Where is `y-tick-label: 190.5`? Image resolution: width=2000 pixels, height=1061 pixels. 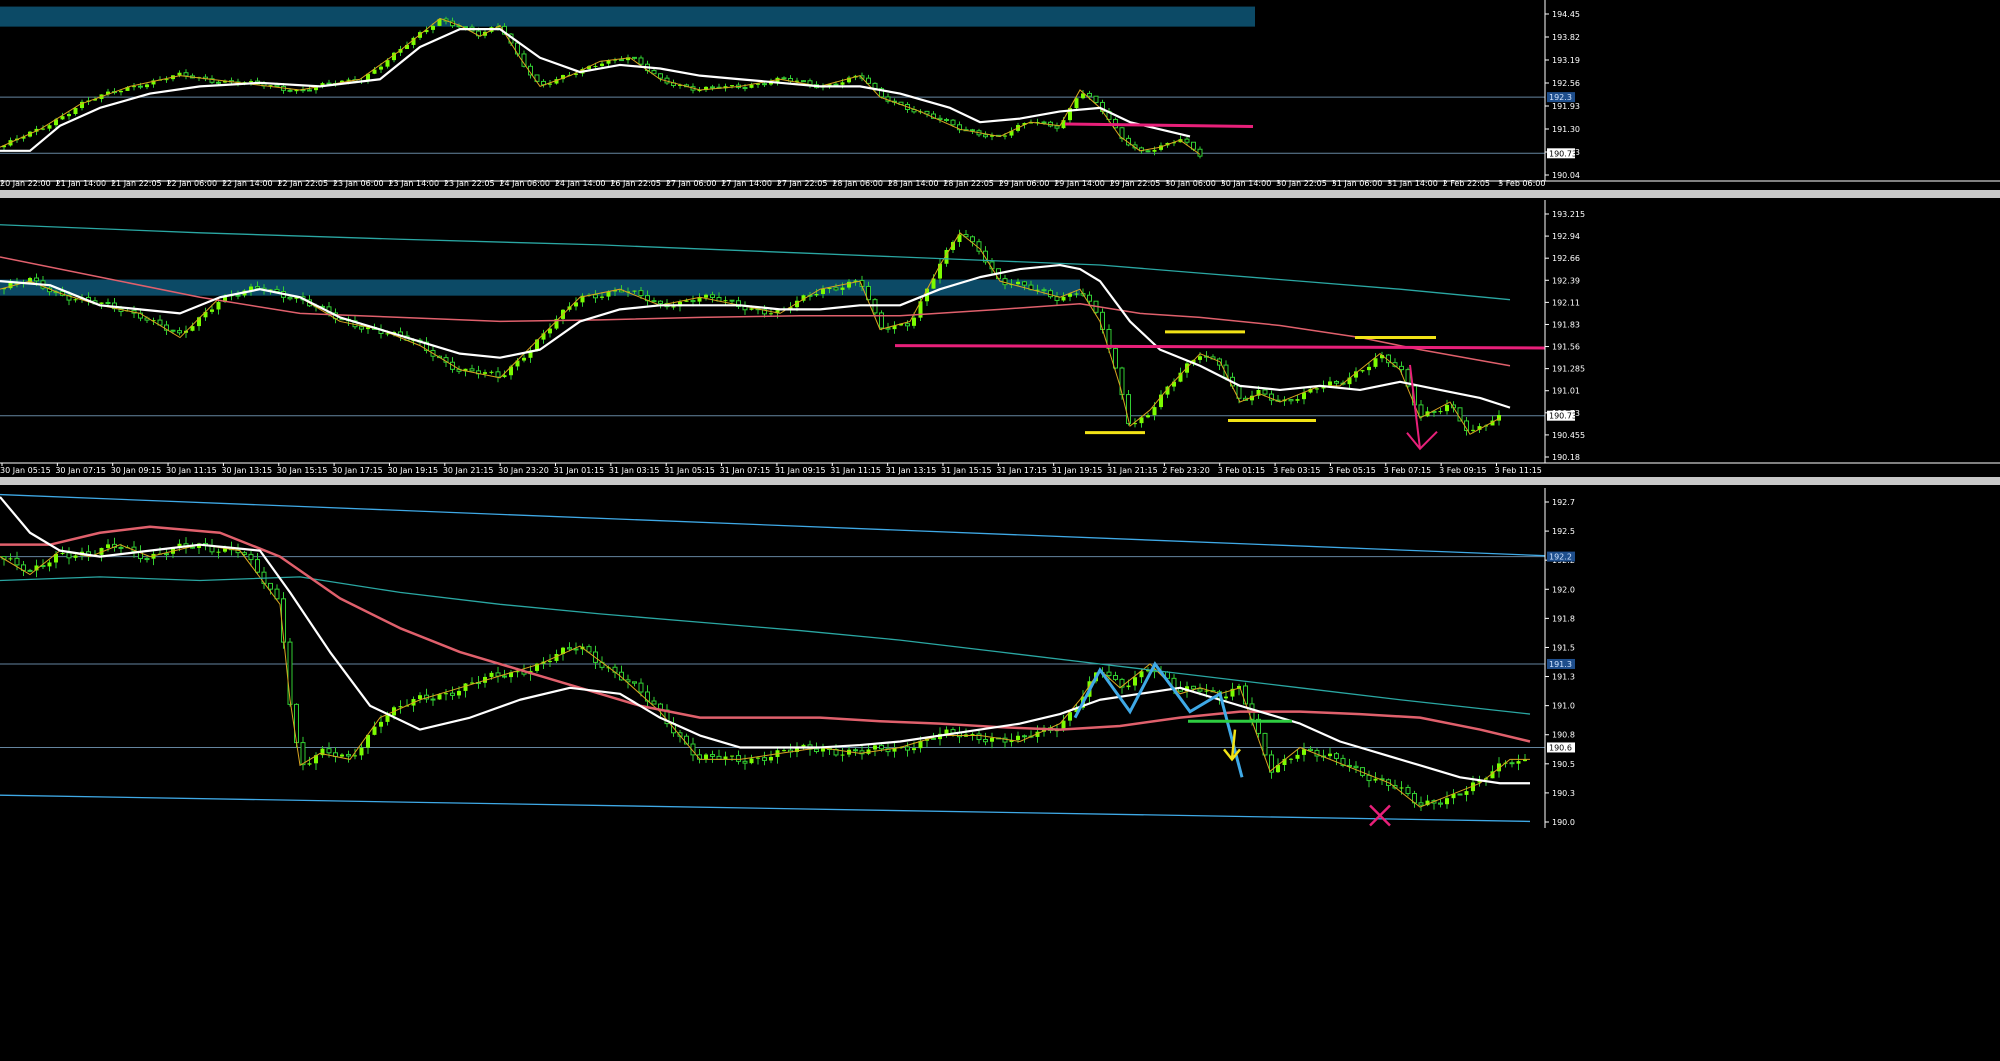 y-tick-label: 190.5 is located at coordinates (1563, 764).